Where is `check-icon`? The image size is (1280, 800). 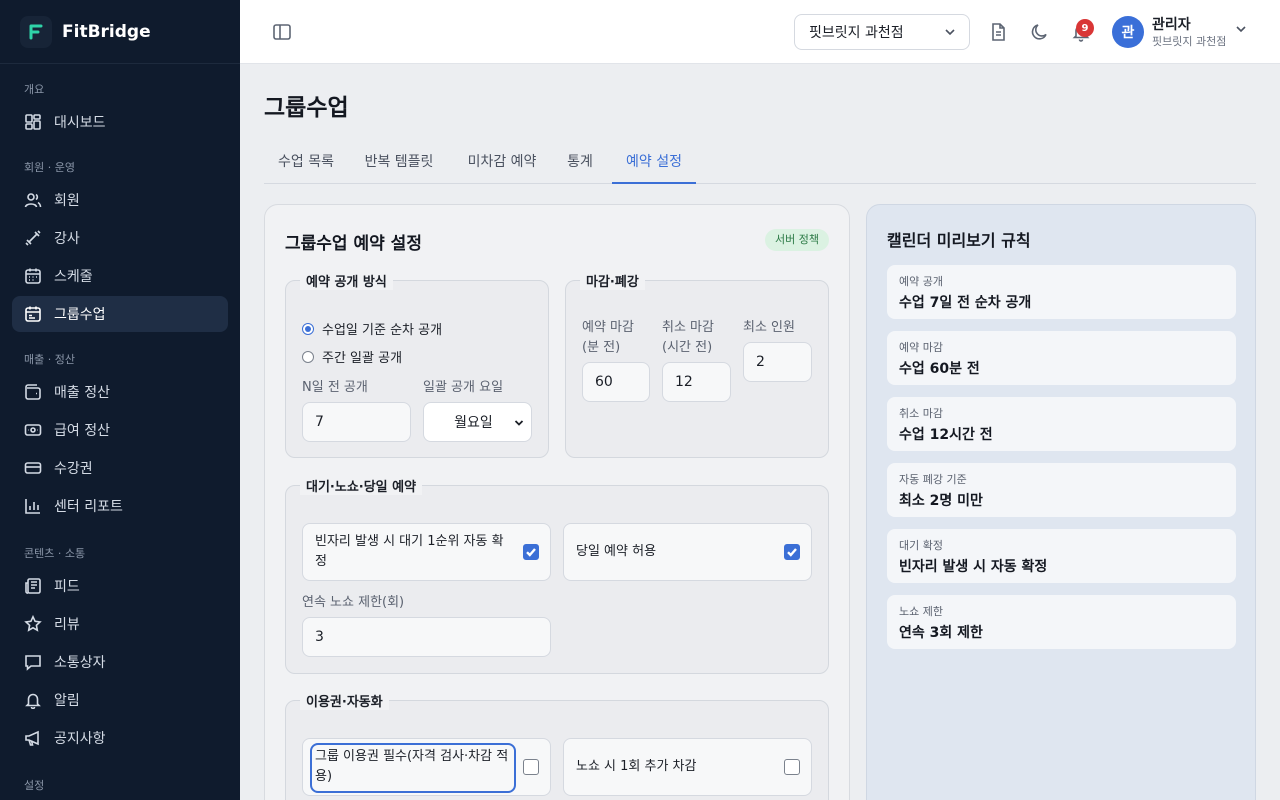 check-icon is located at coordinates (792, 552).